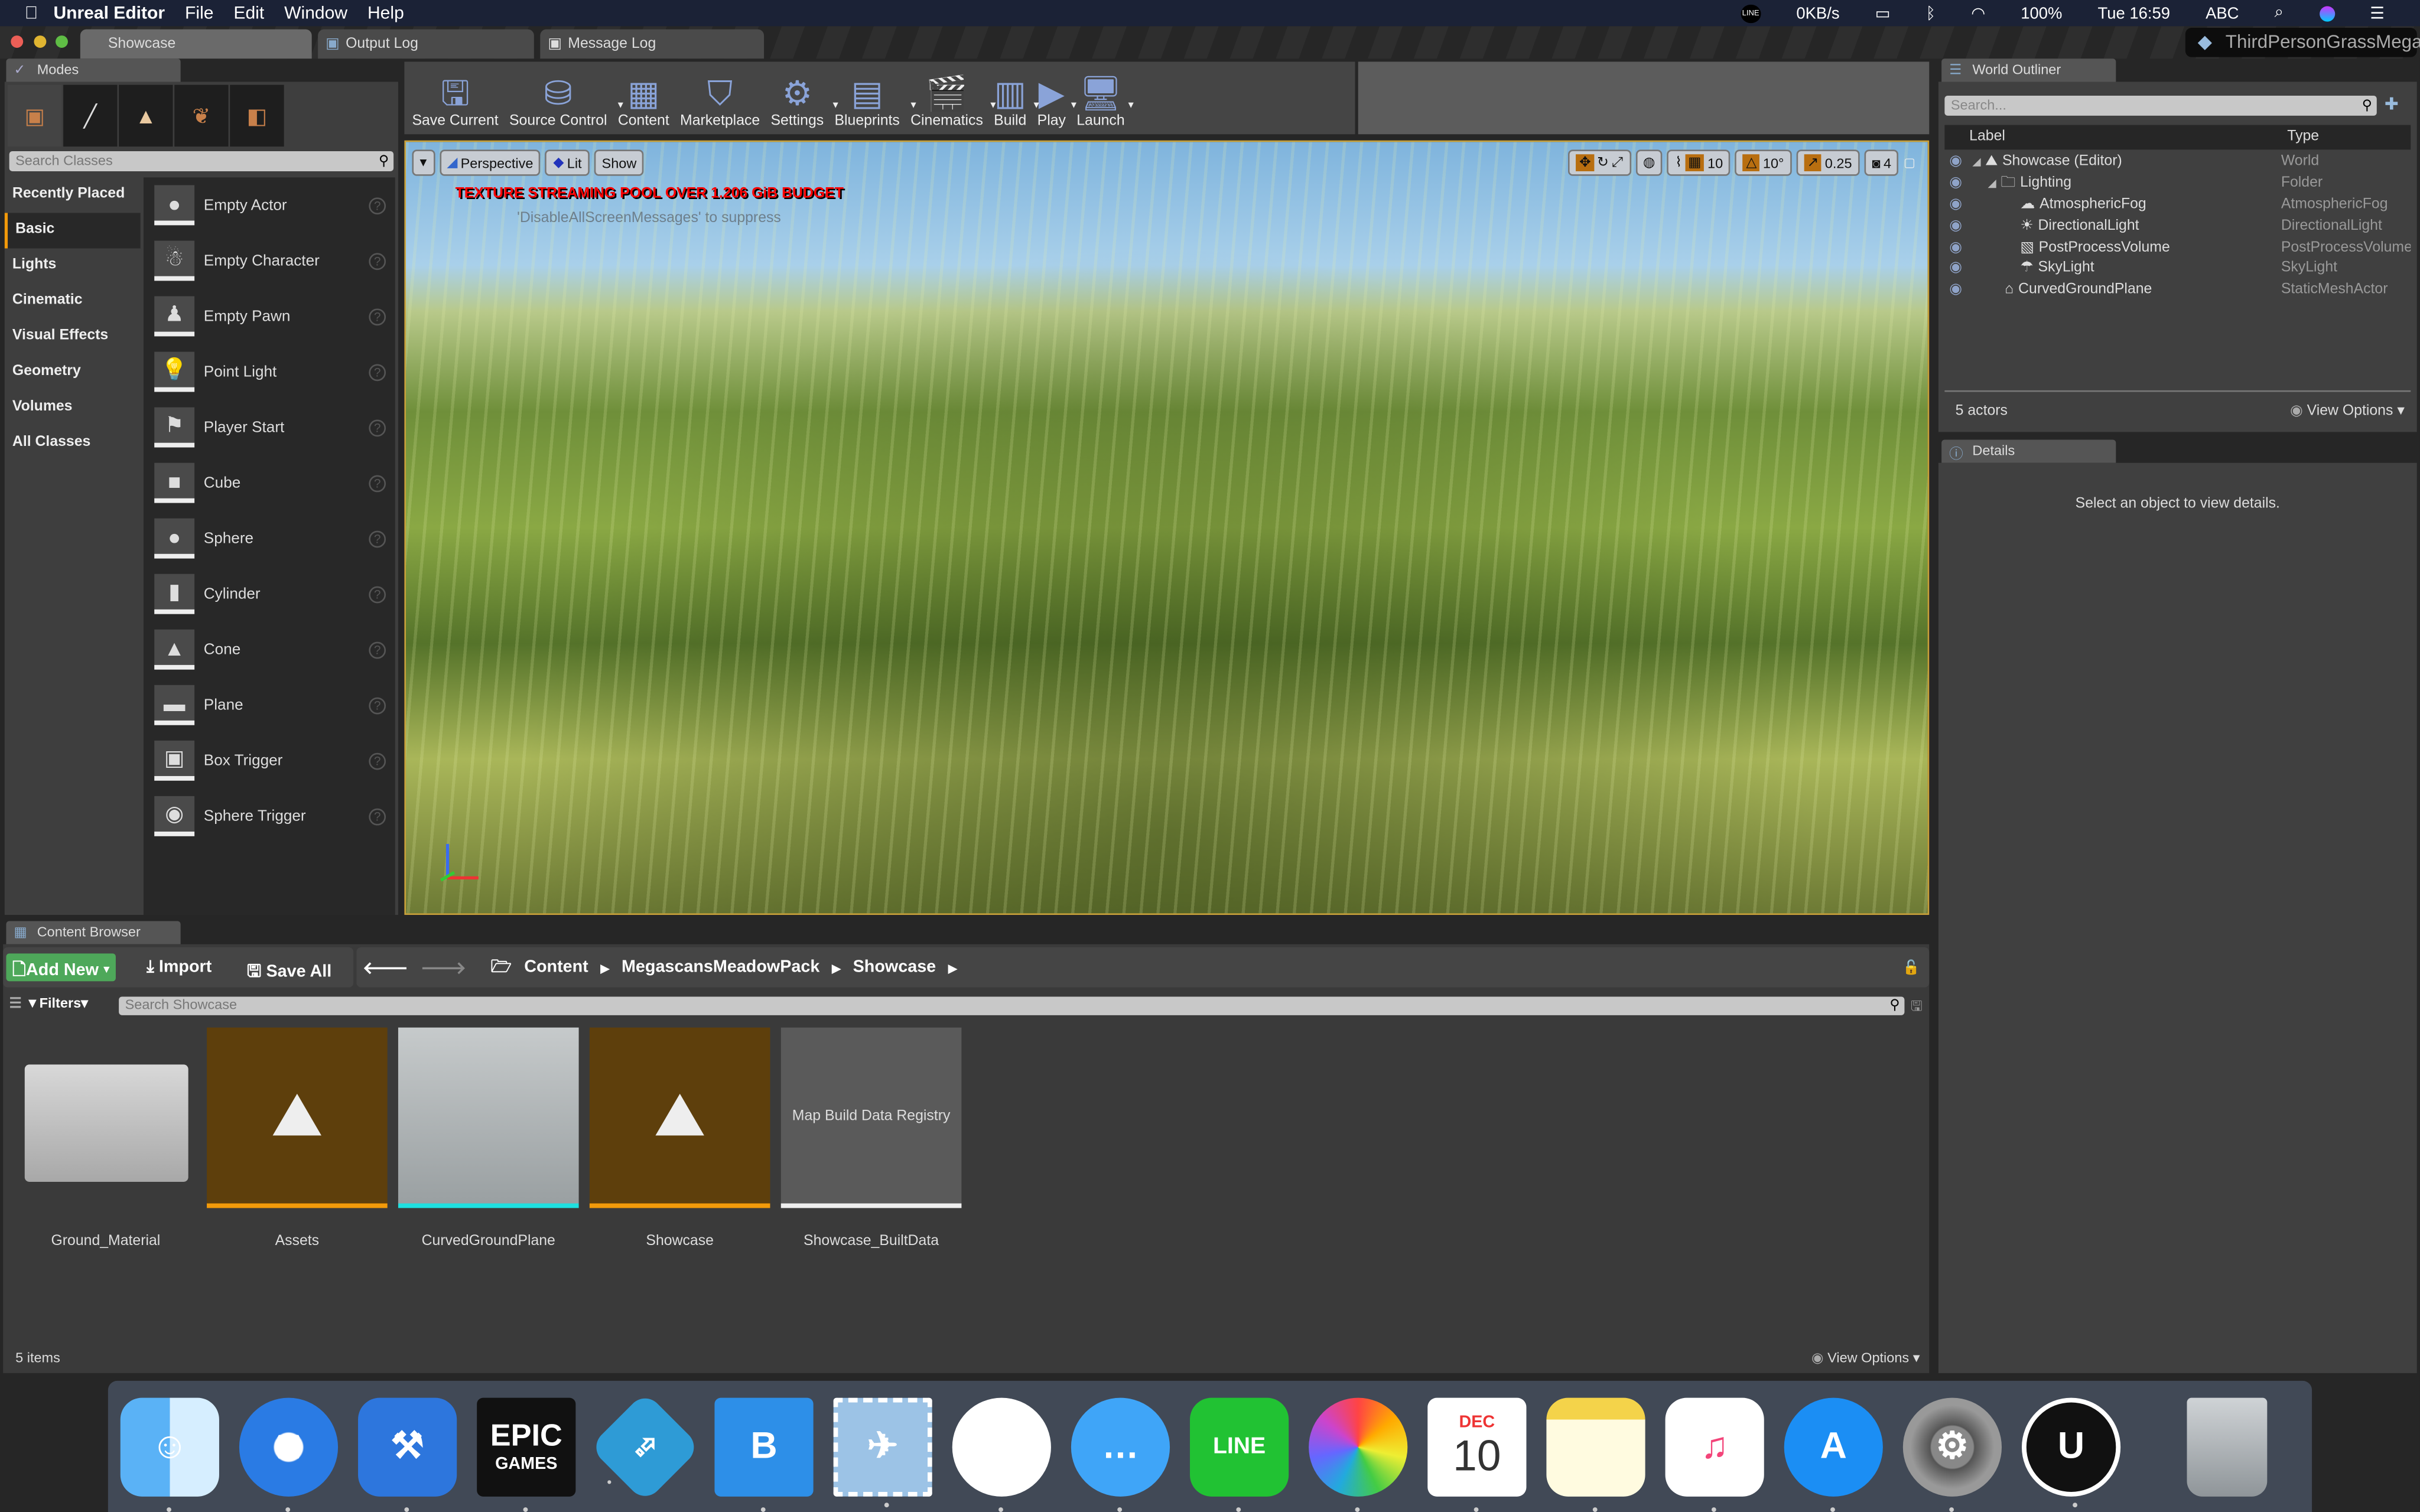 This screenshot has width=2420, height=1512. Describe the element at coordinates (526, 1454) in the screenshot. I see `epic-games-icon: EPIC GAMES` at that location.